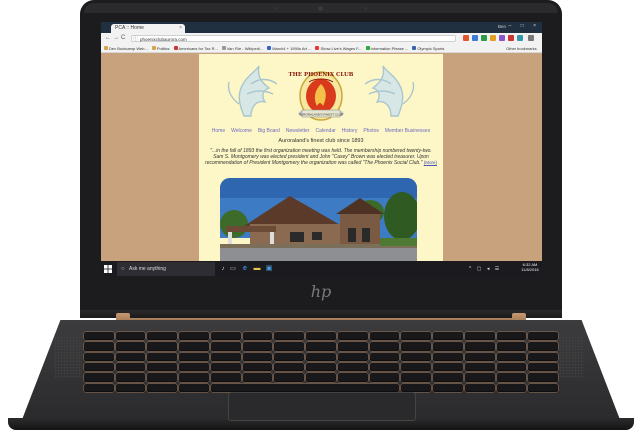  Describe the element at coordinates (233, 269) in the screenshot. I see `task-view-icon: ▭` at that location.